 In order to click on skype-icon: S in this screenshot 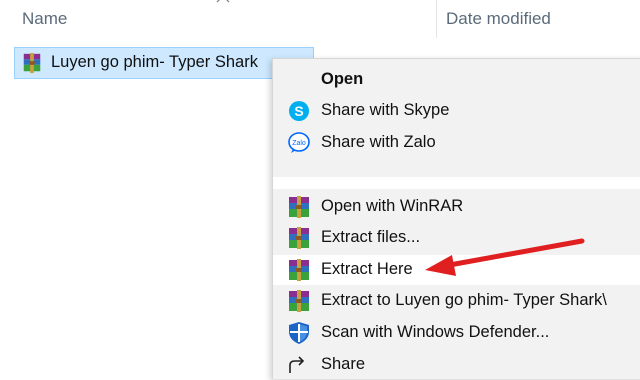, I will do `click(299, 111)`.